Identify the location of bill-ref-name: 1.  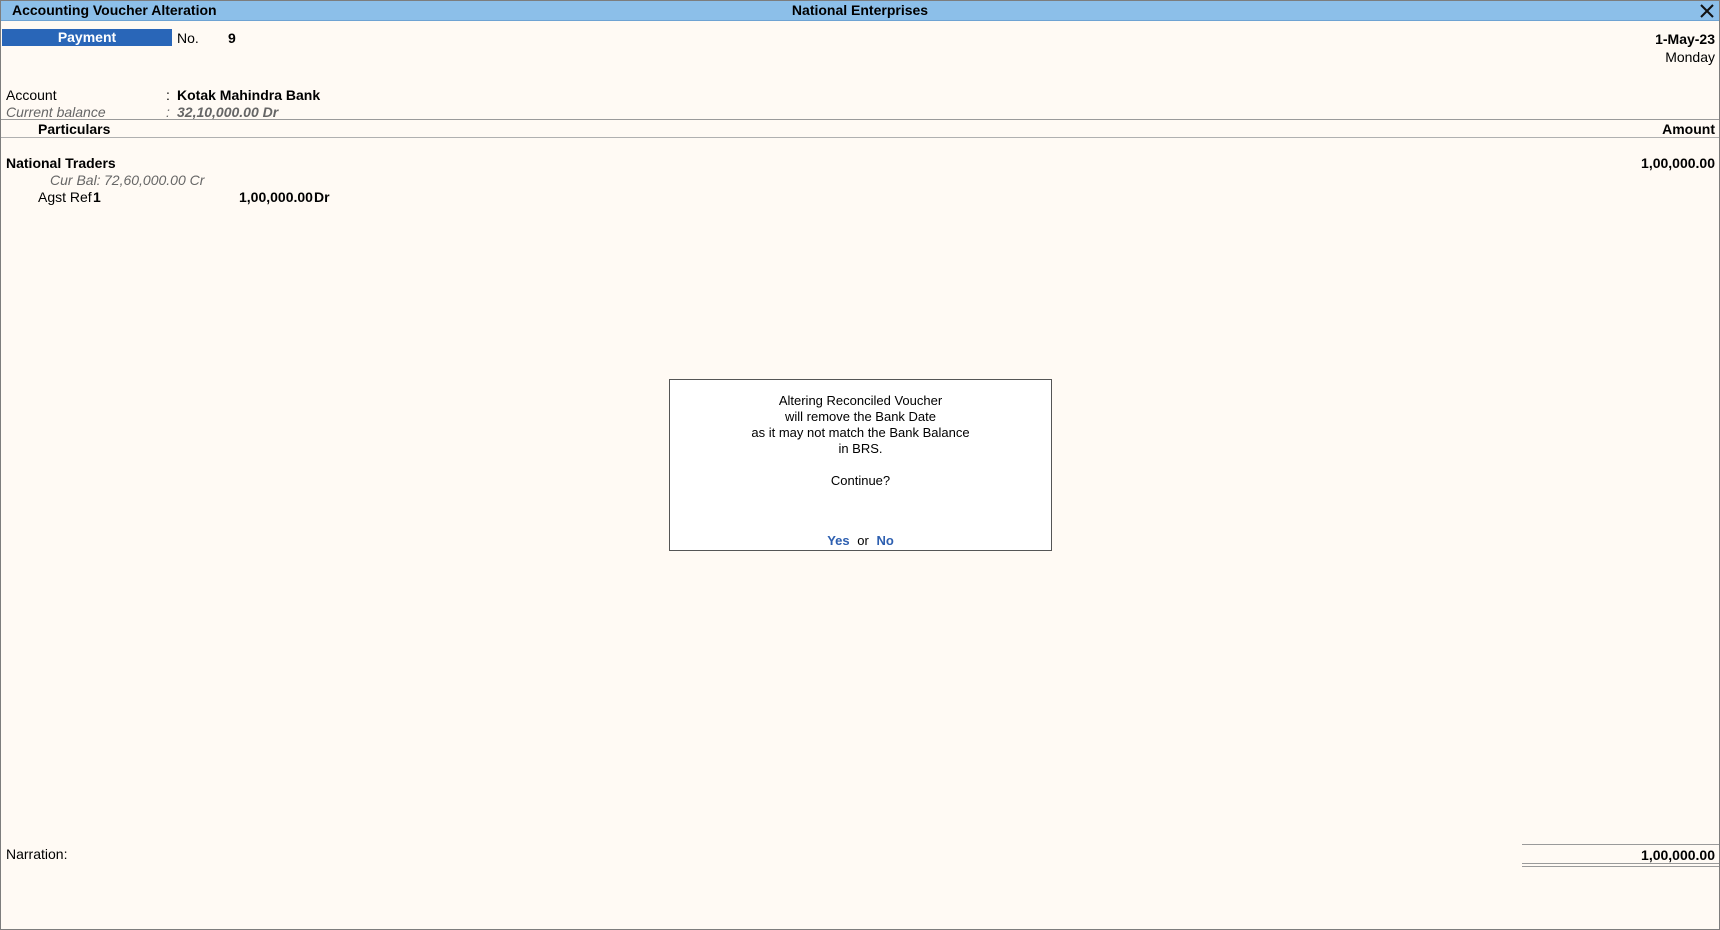
(97, 197).